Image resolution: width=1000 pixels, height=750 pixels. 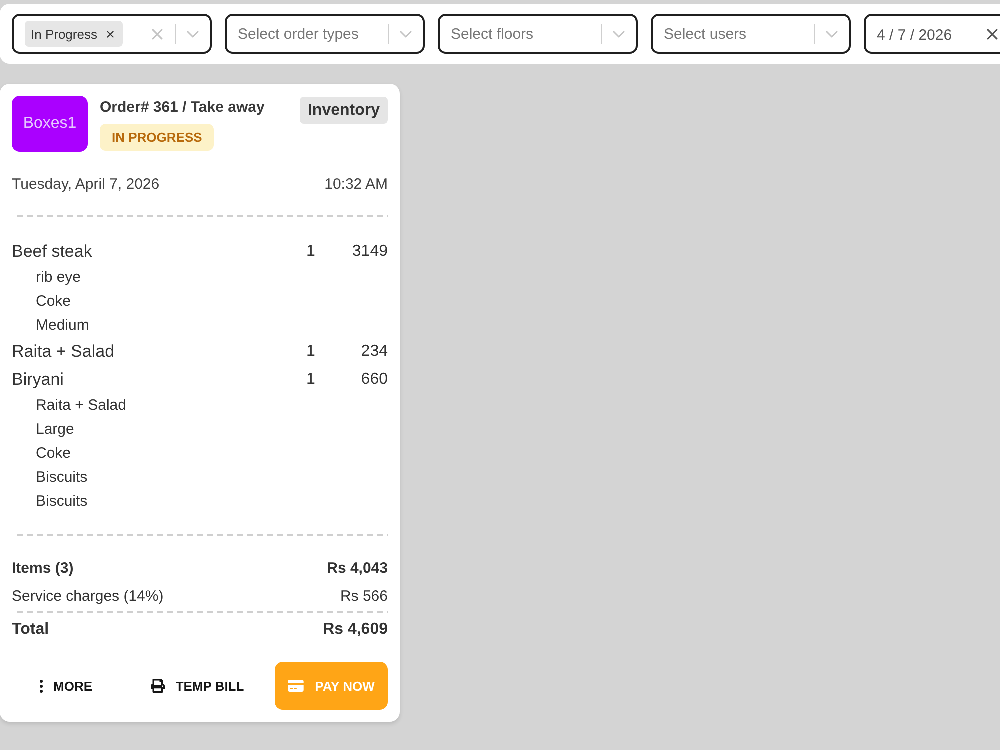 I want to click on summary-amount: Rs 4,043, so click(x=357, y=568).